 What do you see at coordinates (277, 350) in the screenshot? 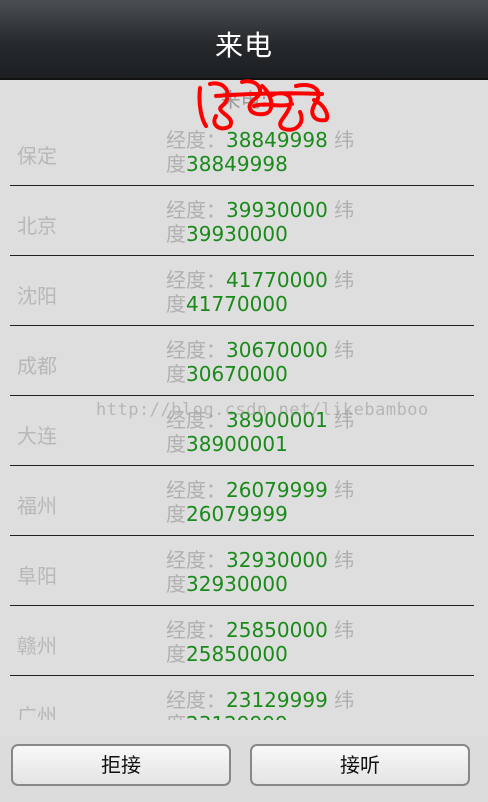
I see `longitude-value: 30670000` at bounding box center [277, 350].